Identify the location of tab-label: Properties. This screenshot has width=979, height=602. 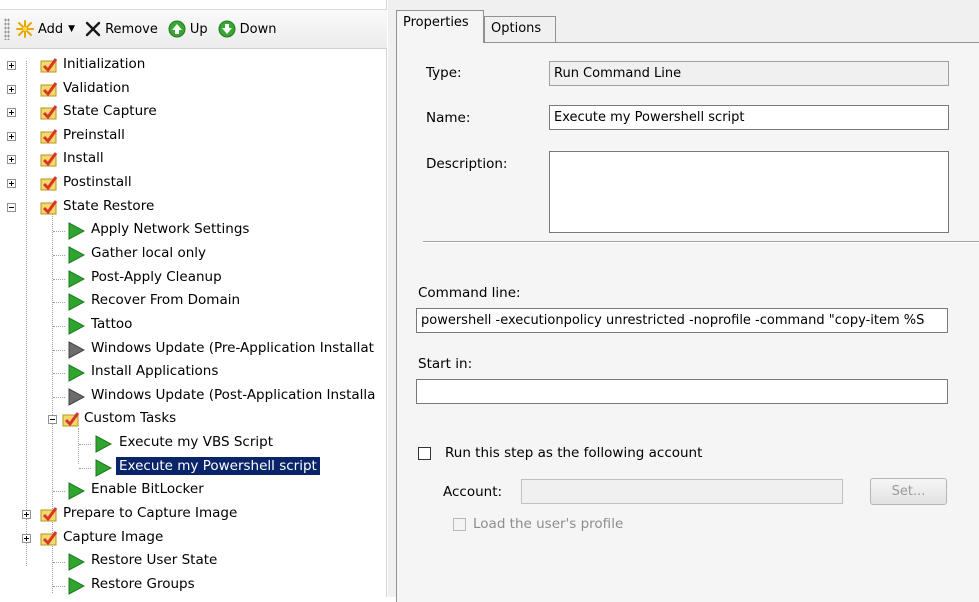
(436, 22).